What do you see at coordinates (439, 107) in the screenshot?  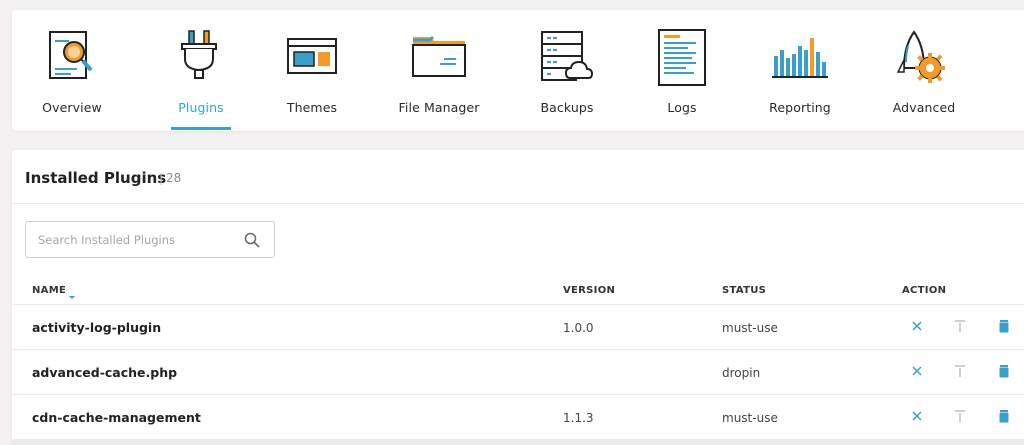 I see `nav-label: File Manager` at bounding box center [439, 107].